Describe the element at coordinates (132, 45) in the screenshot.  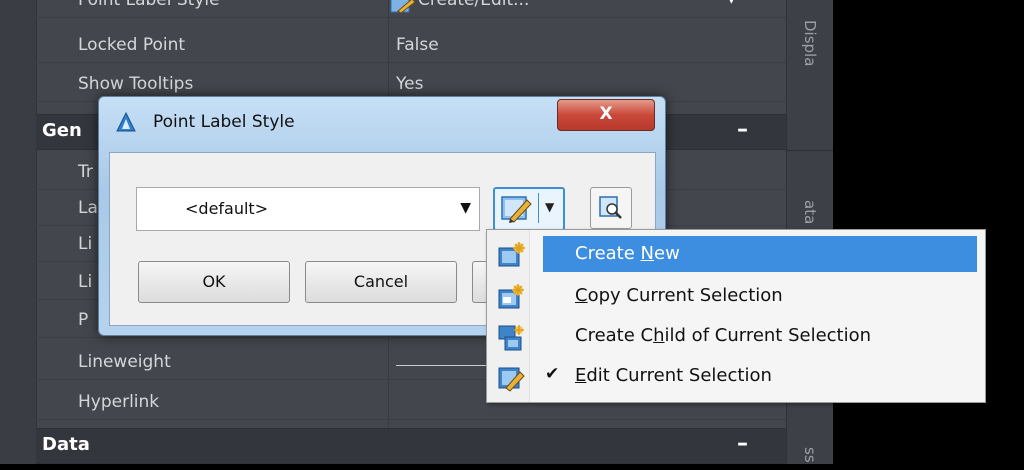
I see `property-label: Locked Point` at that location.